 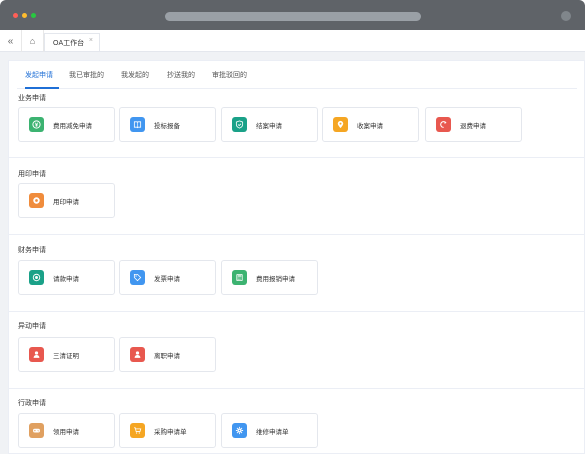 I want to click on tab-oa-workbench: OA工作台 ×, so click(x=72, y=42).